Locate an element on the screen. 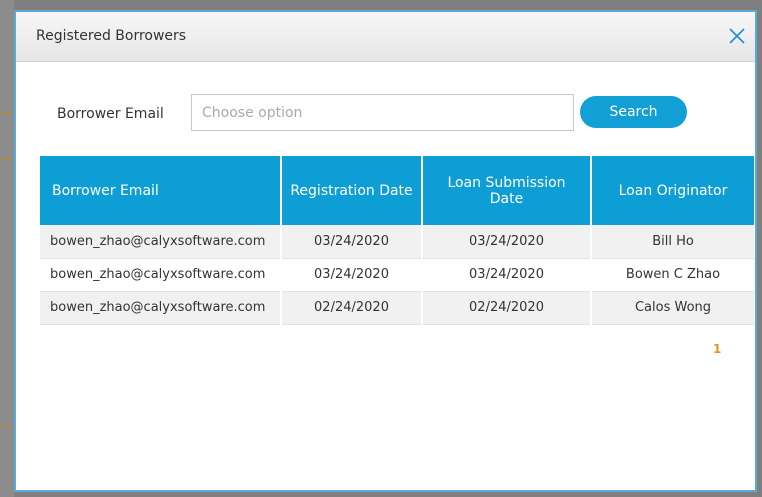  column-header-registration-date: Registration Date is located at coordinates (352, 190).